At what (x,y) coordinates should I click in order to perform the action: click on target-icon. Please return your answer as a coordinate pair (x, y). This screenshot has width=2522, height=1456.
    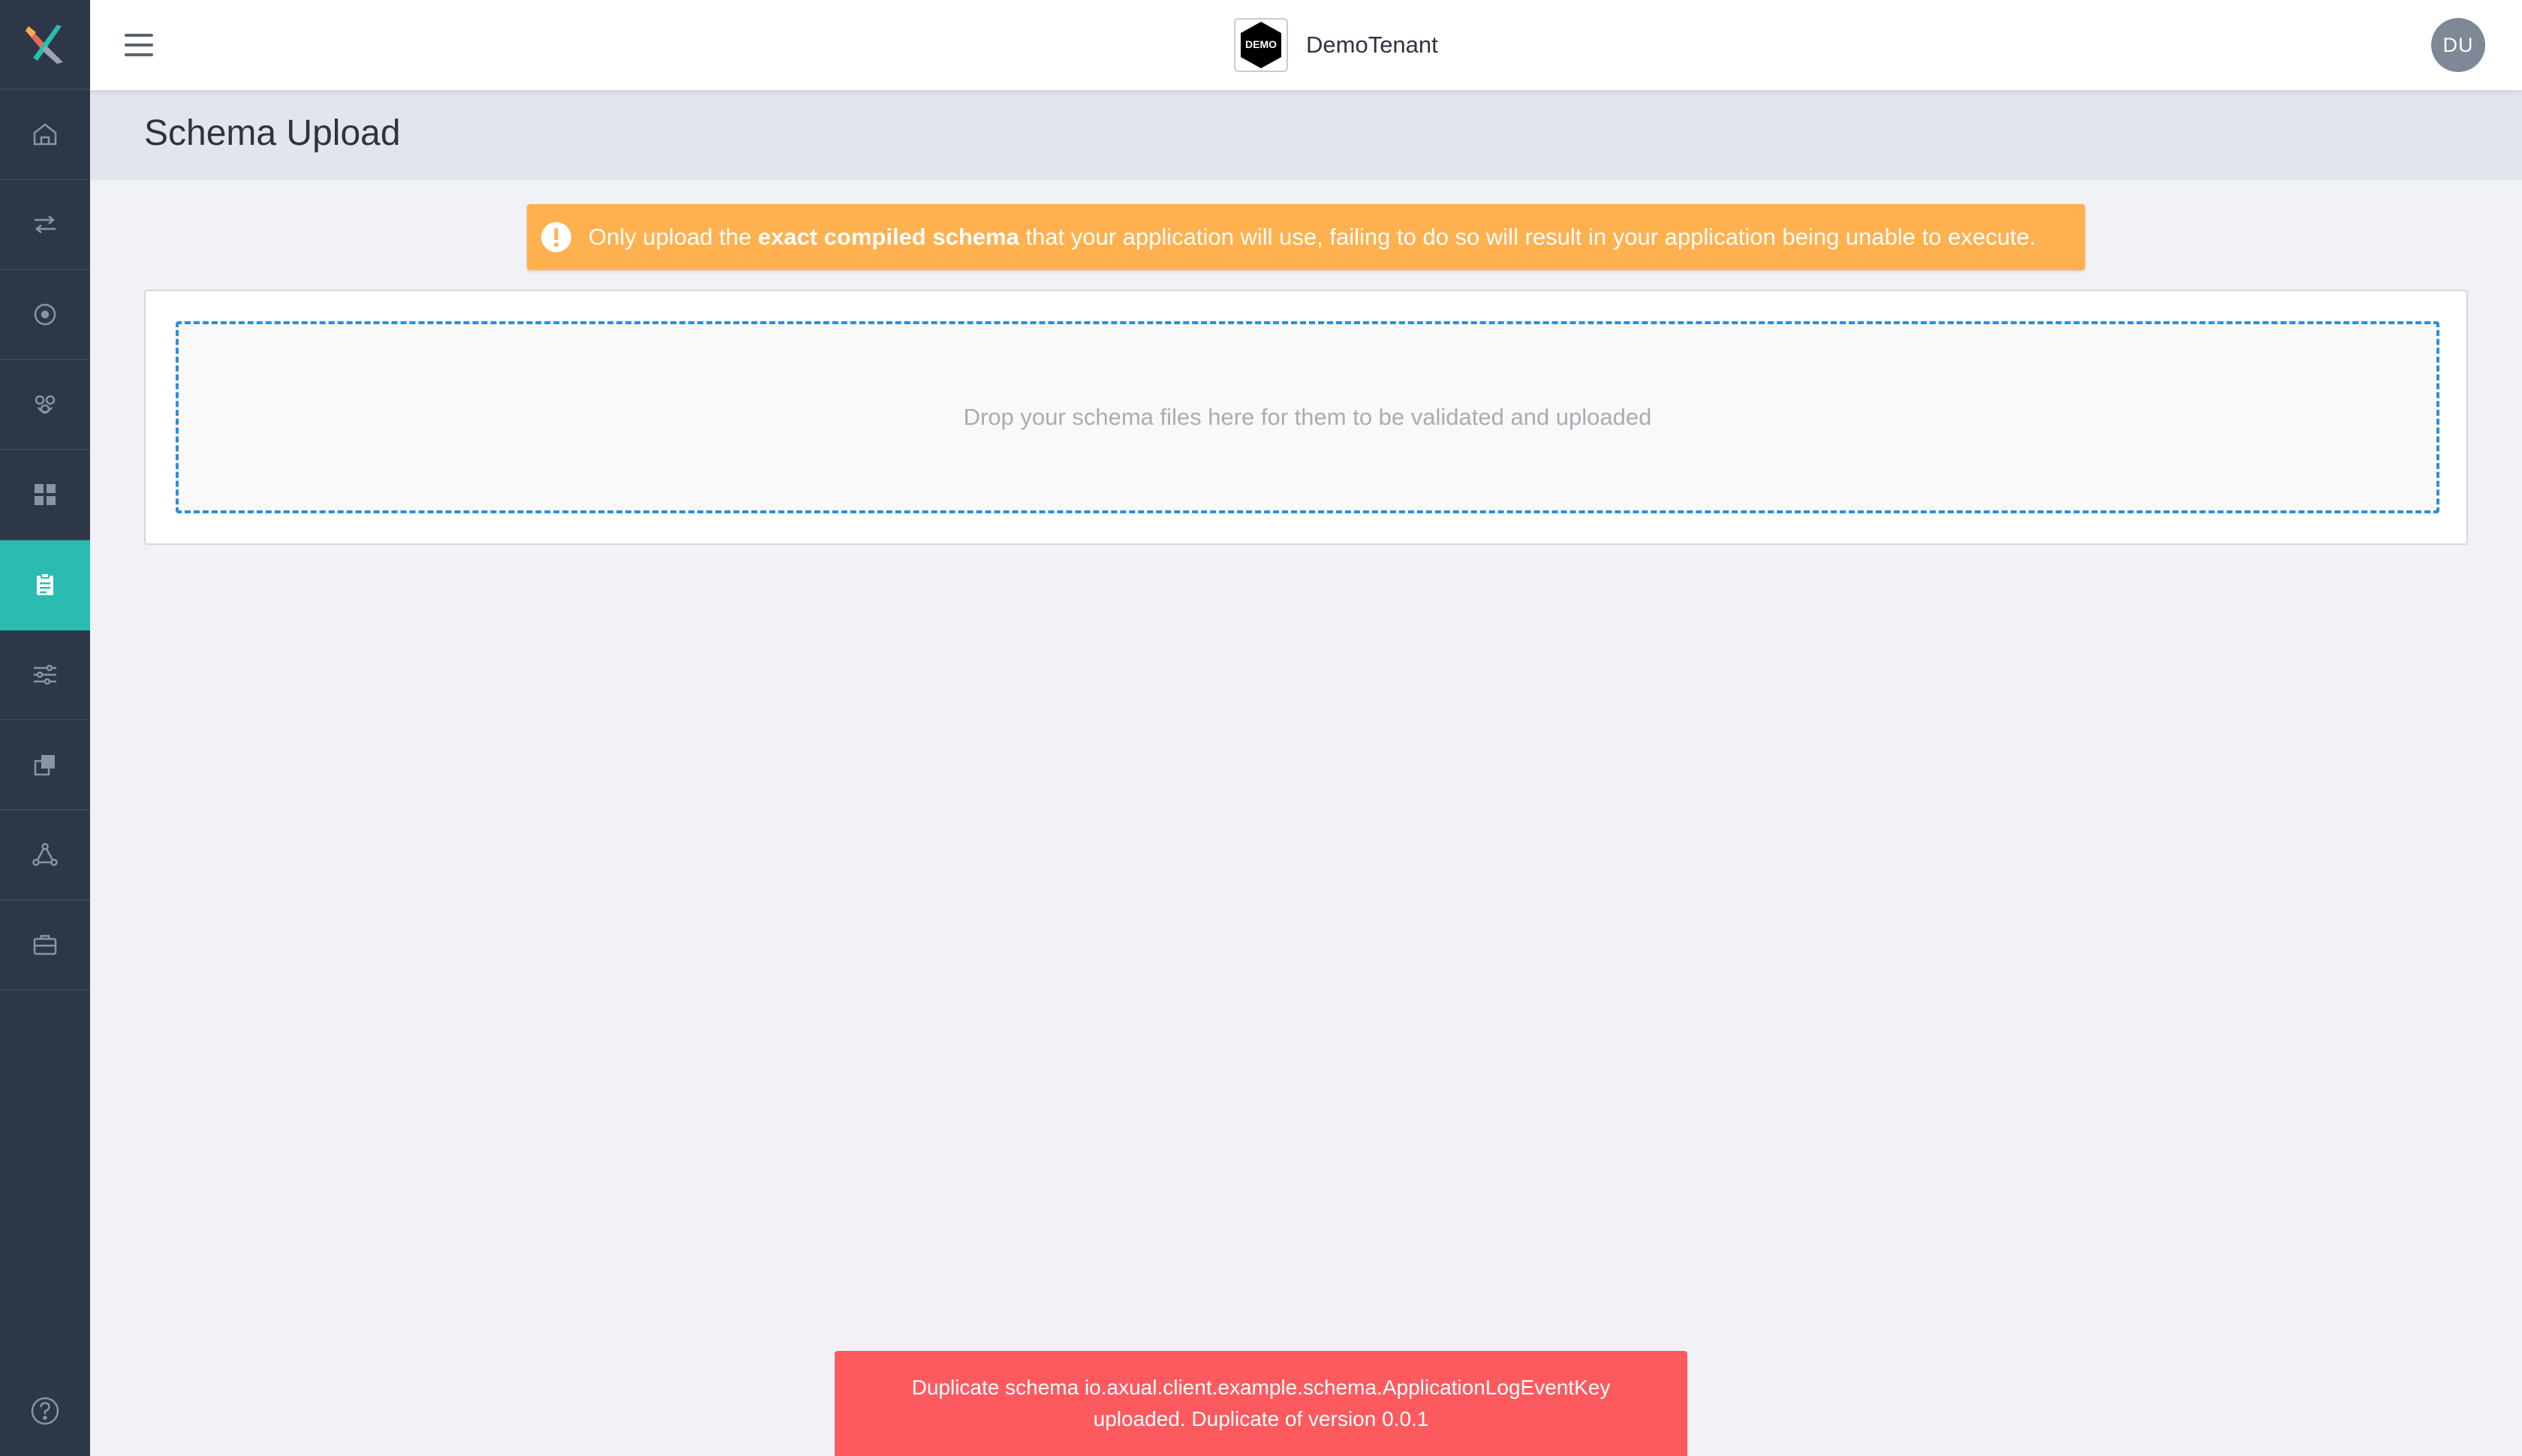
    Looking at the image, I should click on (45, 314).